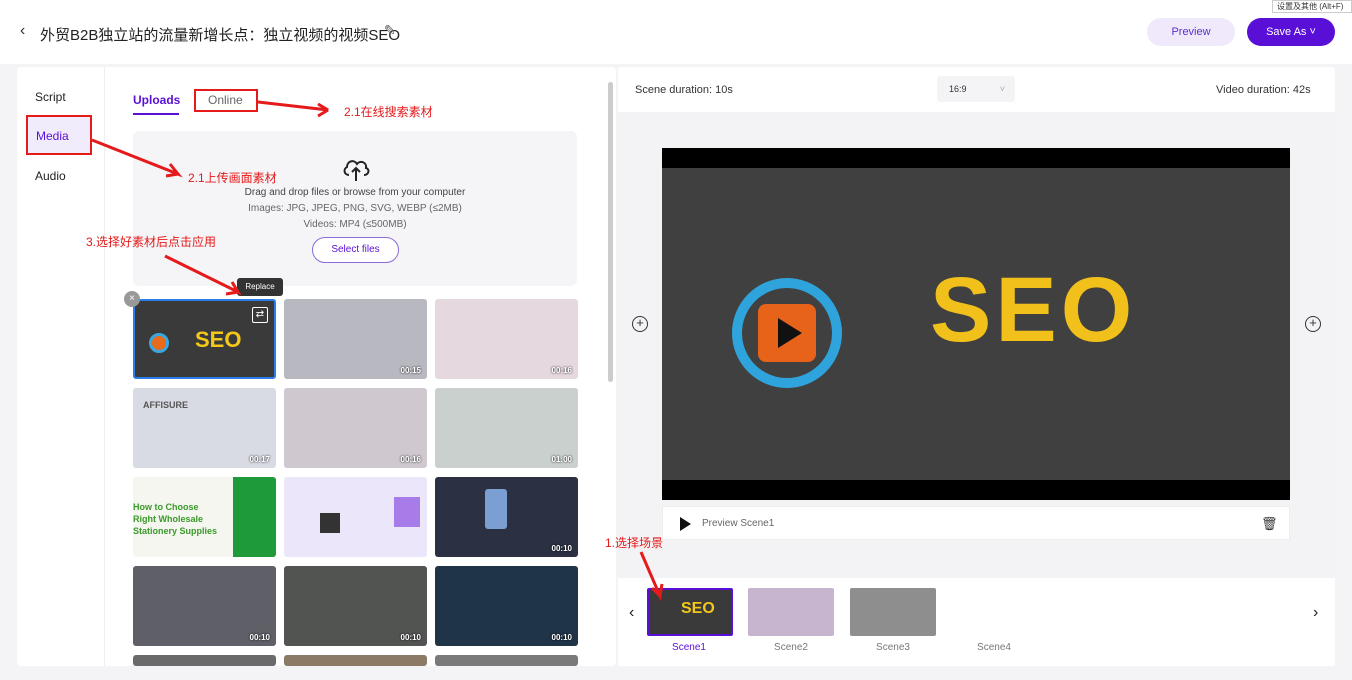 Image resolution: width=1352 pixels, height=680 pixels. Describe the element at coordinates (355, 250) in the screenshot. I see `select-files-button: Select files` at that location.